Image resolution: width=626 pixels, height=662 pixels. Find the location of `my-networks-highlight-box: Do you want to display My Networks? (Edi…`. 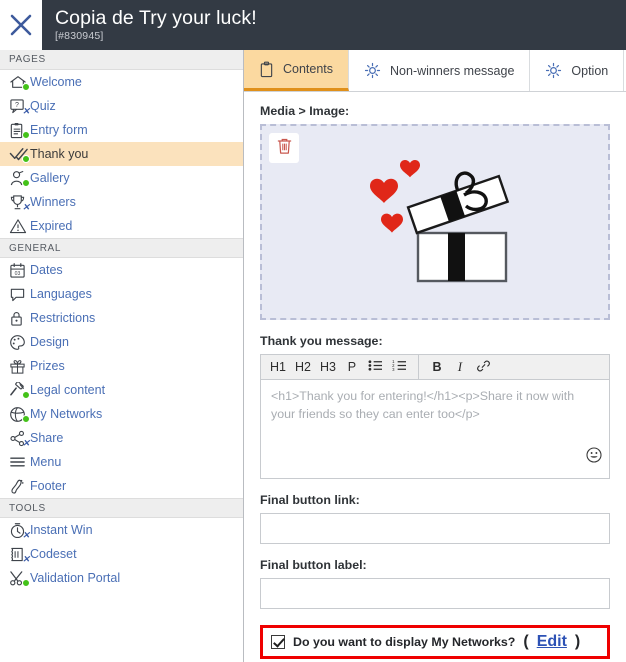

my-networks-highlight-box: Do you want to display My Networks? (Edi… is located at coordinates (435, 642).